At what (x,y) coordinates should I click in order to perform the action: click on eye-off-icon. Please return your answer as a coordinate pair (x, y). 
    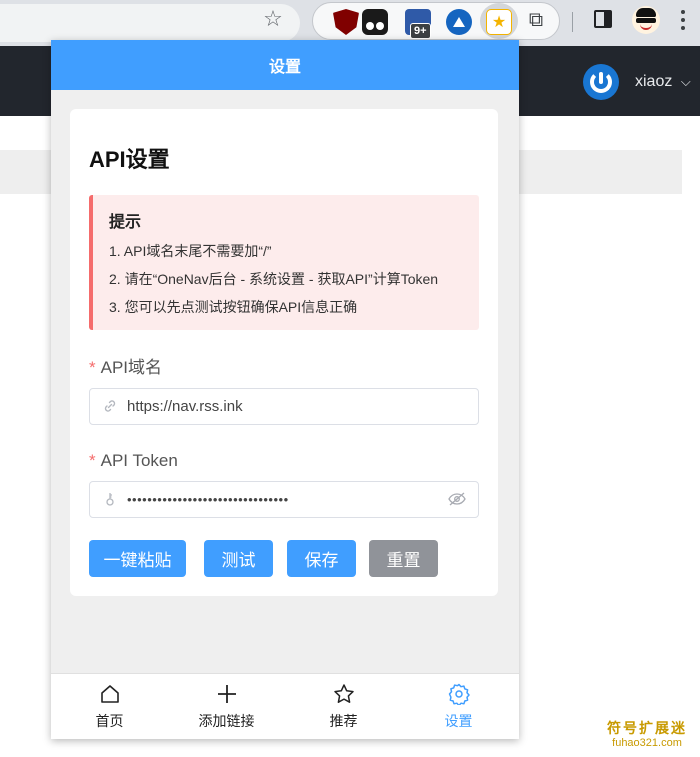
    Looking at the image, I should click on (457, 499).